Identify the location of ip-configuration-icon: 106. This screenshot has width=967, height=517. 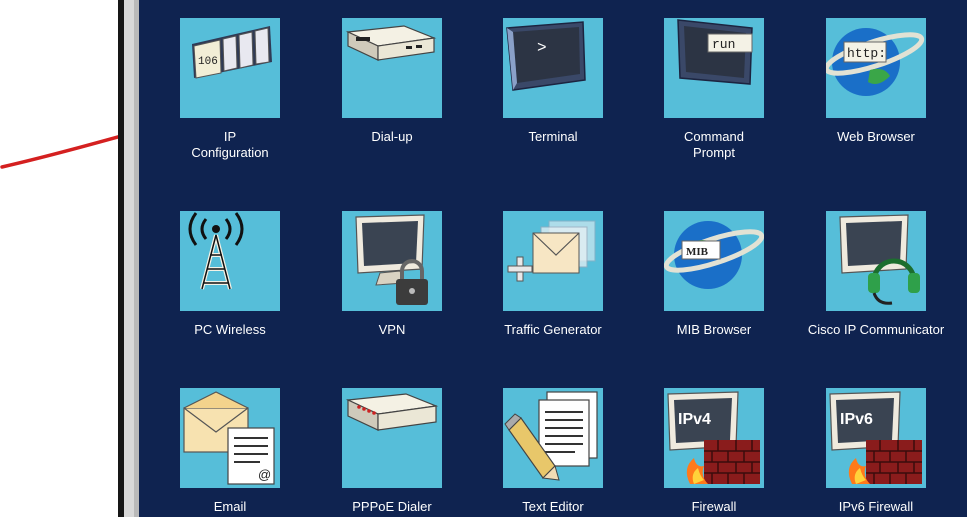
(230, 68).